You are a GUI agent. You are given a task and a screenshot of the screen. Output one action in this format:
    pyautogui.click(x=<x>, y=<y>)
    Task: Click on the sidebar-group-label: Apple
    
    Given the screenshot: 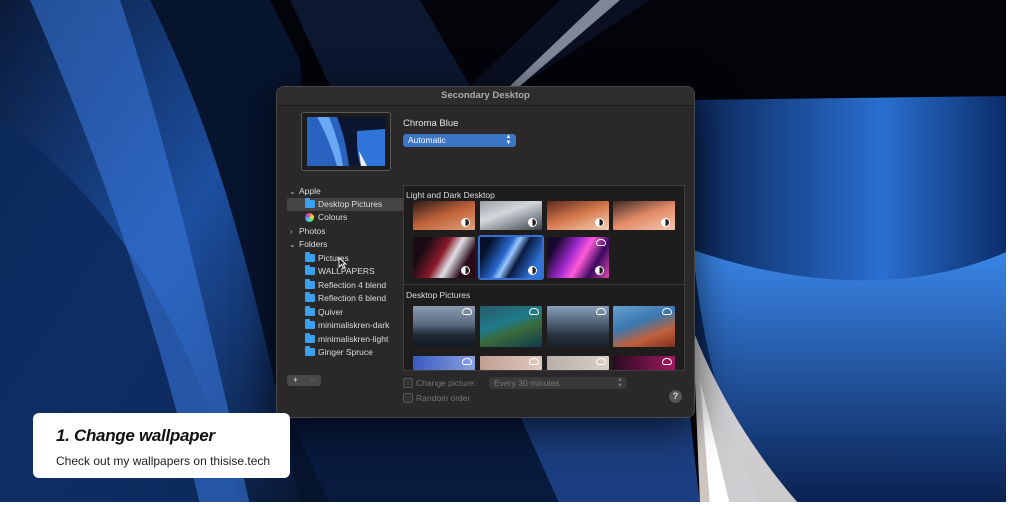 What is the action you would take?
    pyautogui.click(x=310, y=191)
    